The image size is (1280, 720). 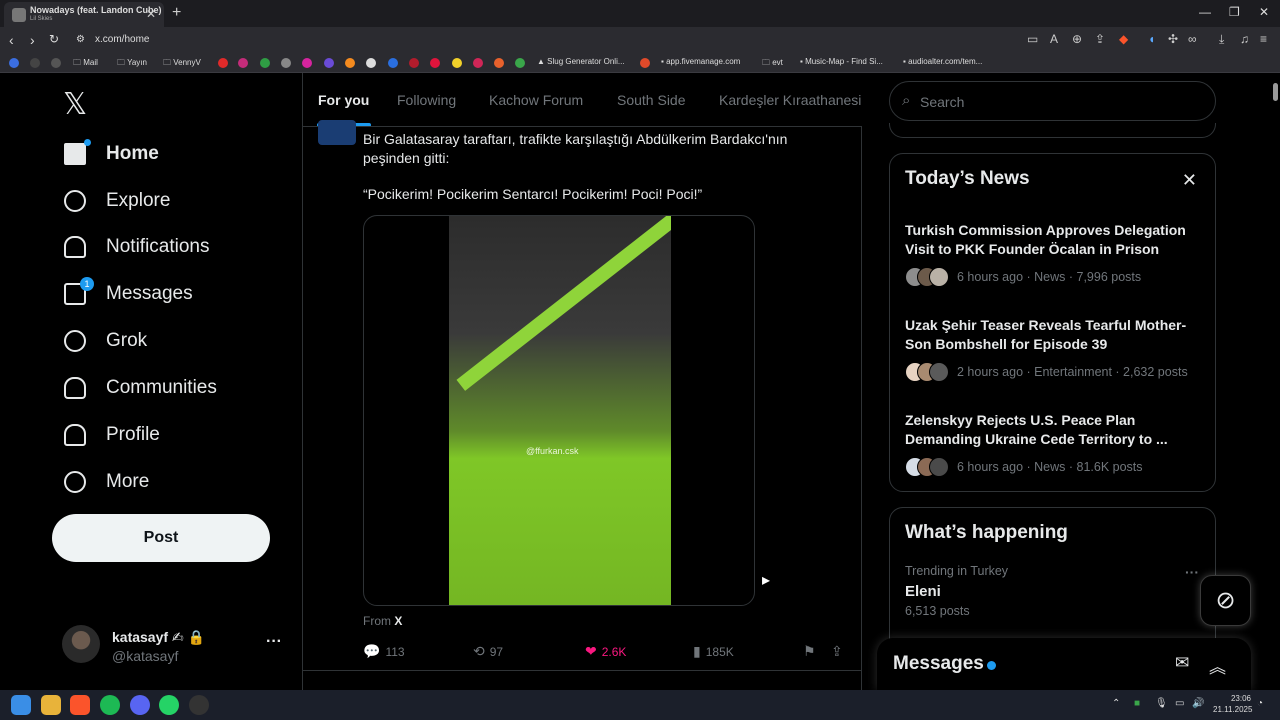 I want to click on forward-icon: ›, so click(x=32, y=40).